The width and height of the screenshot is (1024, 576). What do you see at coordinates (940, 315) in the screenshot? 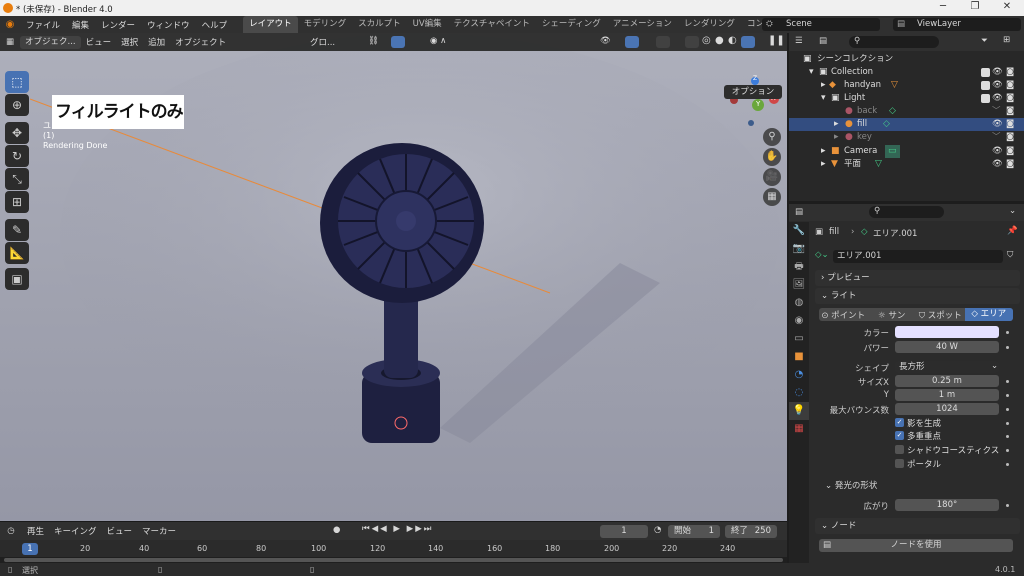
I see `light-type-spot: ⛉ スポット` at bounding box center [940, 315].